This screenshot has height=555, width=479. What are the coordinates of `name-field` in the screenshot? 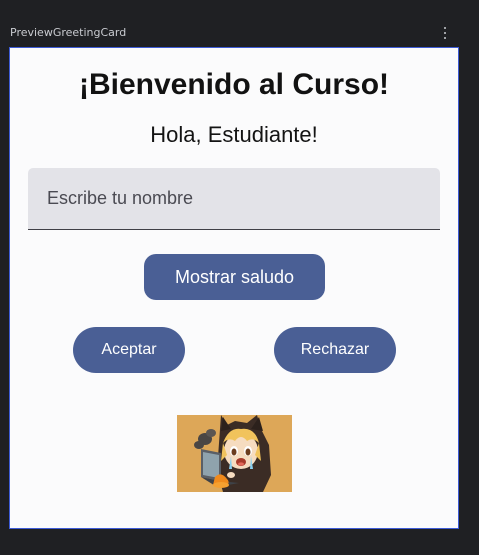 It's located at (234, 199).